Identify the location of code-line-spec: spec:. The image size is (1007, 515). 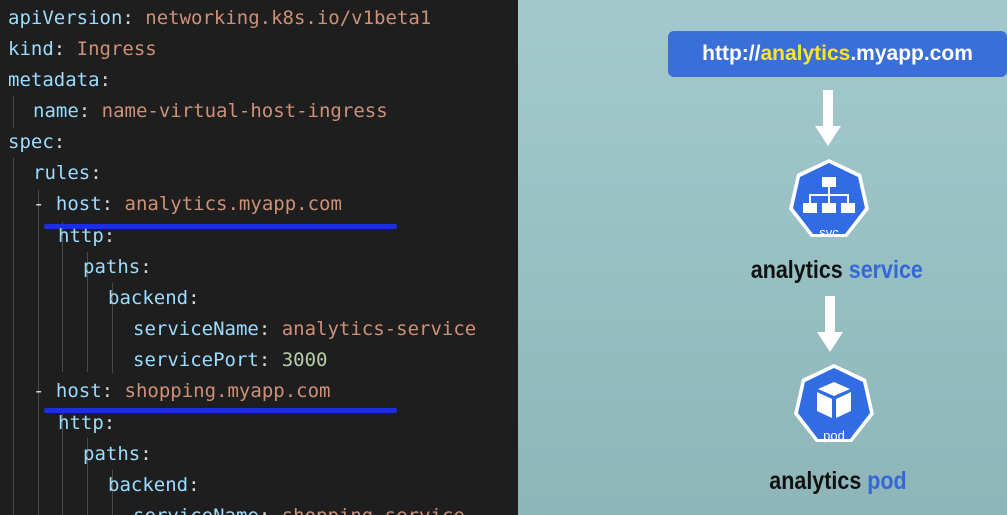
(37, 142).